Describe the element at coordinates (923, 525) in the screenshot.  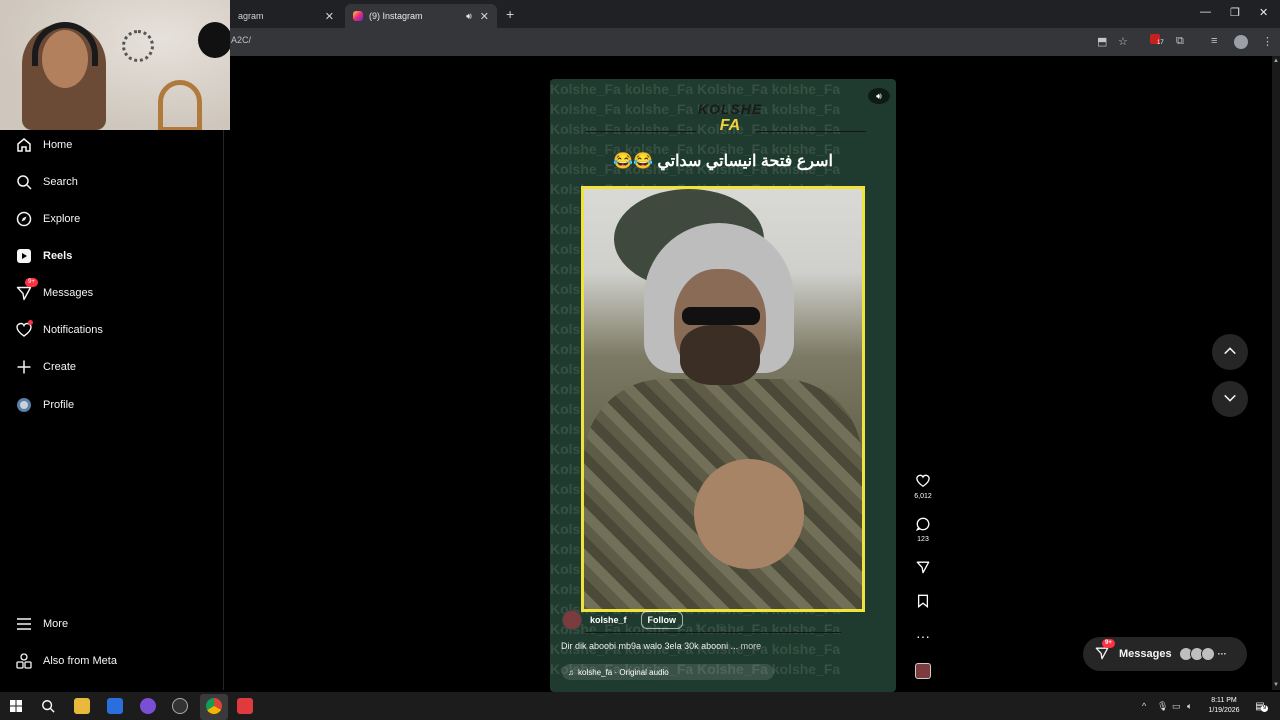
I see `comment-icon` at that location.